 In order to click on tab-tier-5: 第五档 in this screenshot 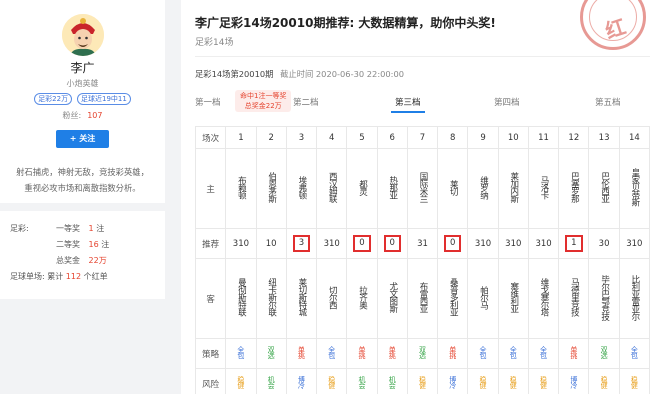, I will do `click(608, 102)`.